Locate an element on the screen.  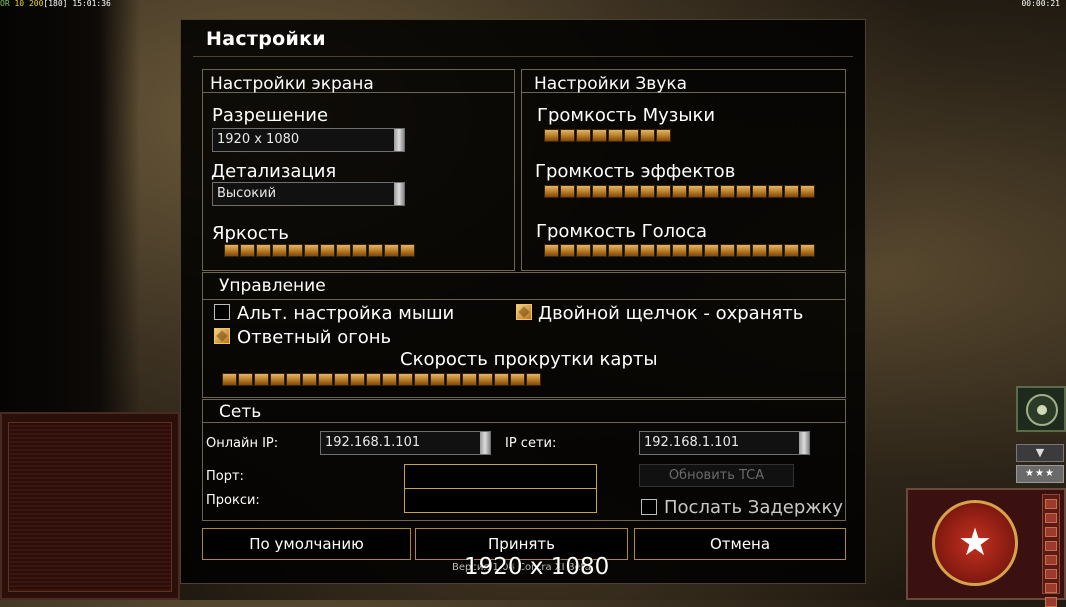
lan-ip-dropdown-scroll is located at coordinates (804, 443).